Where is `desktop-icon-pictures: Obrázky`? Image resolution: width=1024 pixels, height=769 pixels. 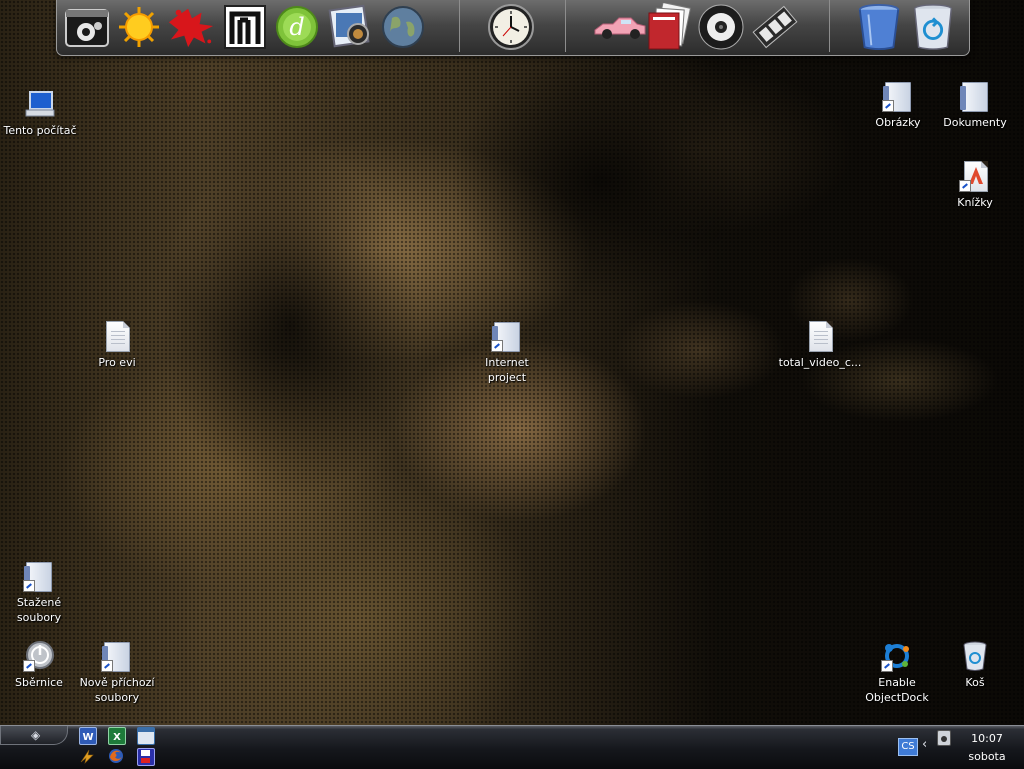 desktop-icon-pictures: Obrázky is located at coordinates (898, 105).